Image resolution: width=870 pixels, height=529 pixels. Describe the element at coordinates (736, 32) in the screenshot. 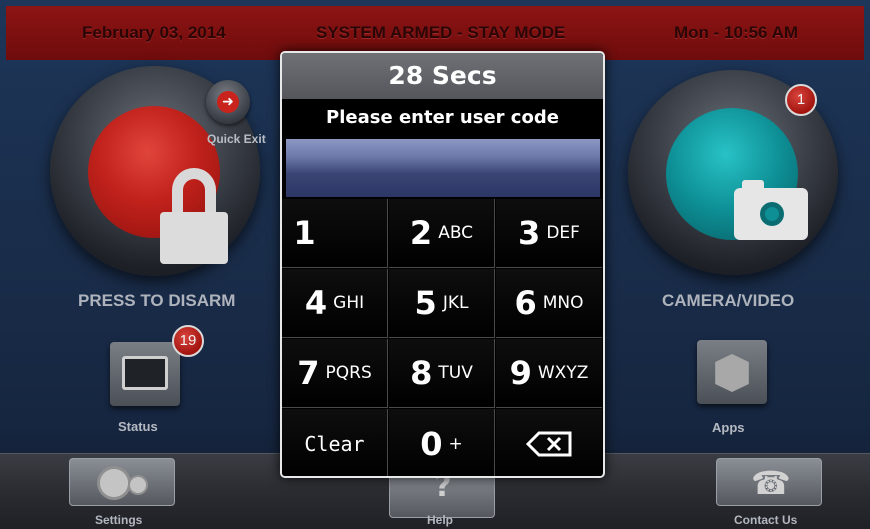

I see `clock-text: Mon - 10:56 AM` at that location.